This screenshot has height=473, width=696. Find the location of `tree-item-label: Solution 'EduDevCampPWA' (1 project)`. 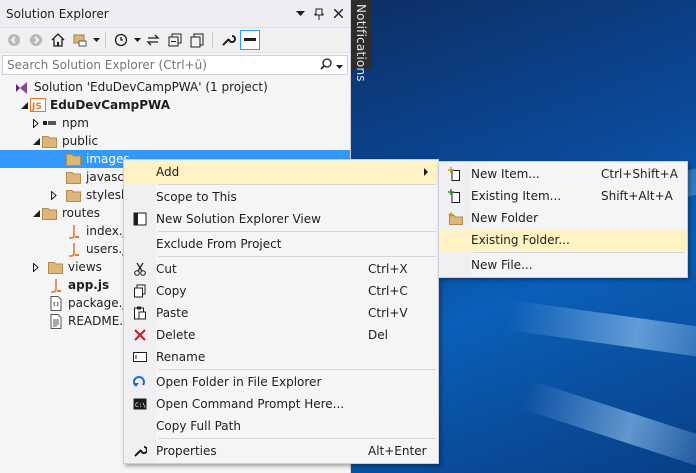

tree-item-label: Solution 'EduDevCampPWA' (1 project) is located at coordinates (151, 87).